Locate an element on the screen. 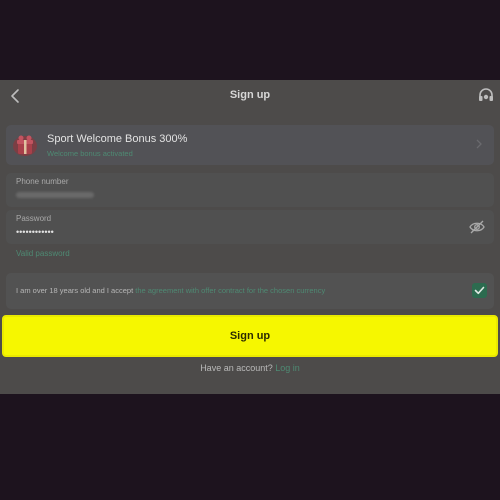 The height and width of the screenshot is (500, 500). phone-field: Phone number is located at coordinates (250, 190).